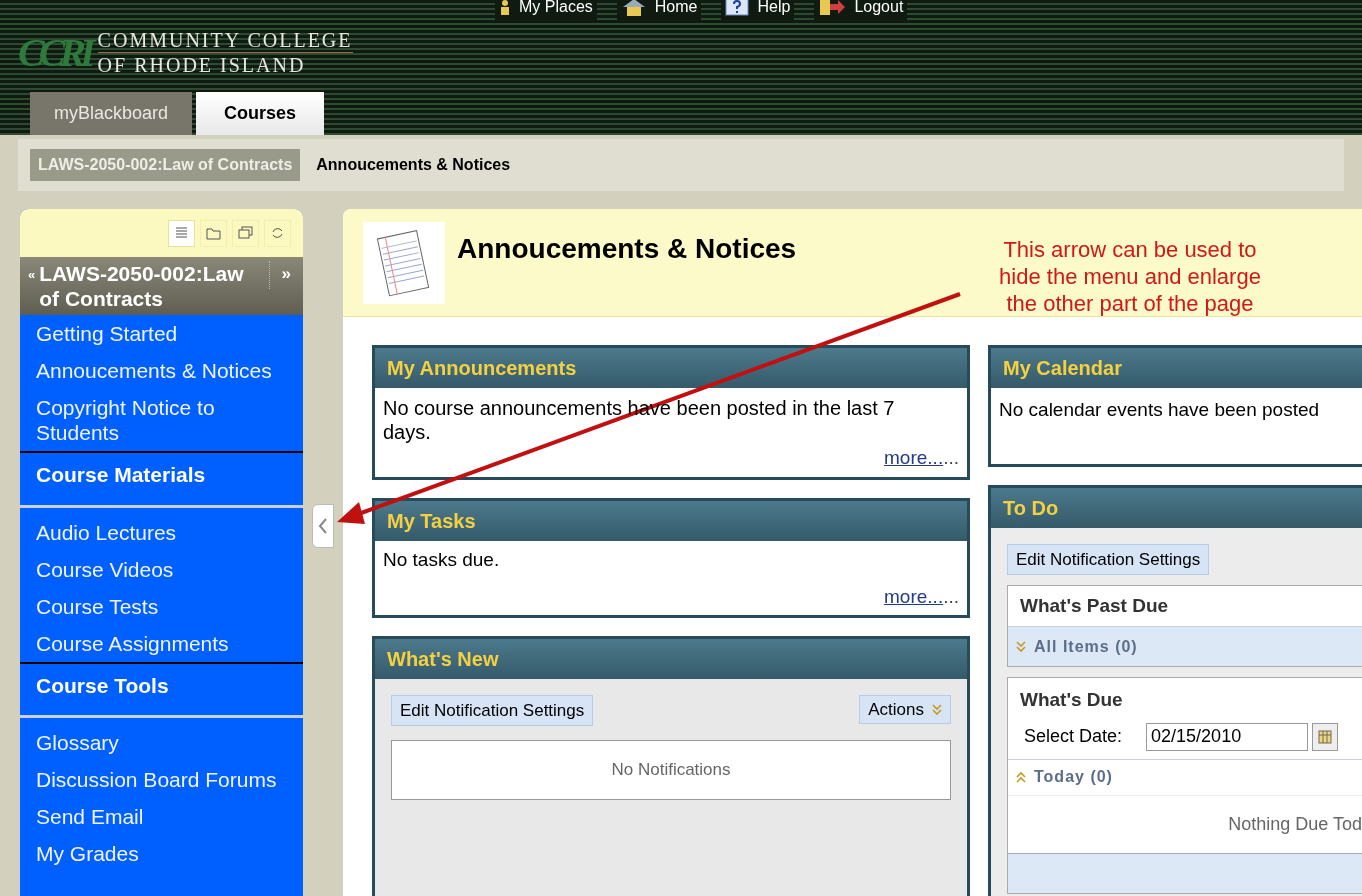 This screenshot has width=1362, height=896. What do you see at coordinates (161, 689) in the screenshot?
I see `menu-heading: Course Tools` at bounding box center [161, 689].